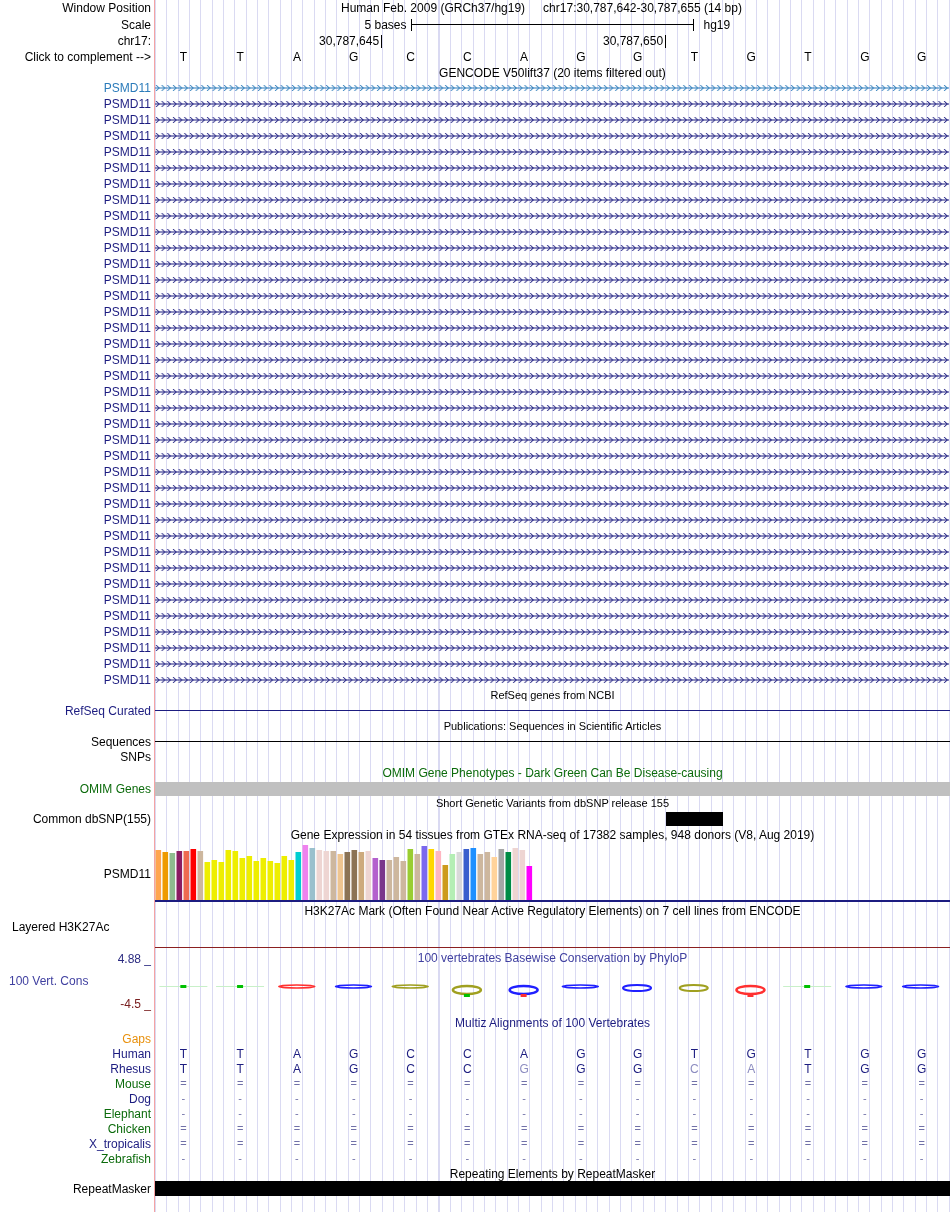 Image resolution: width=950 pixels, height=1212 pixels. Describe the element at coordinates (119, 1143) in the screenshot. I see `species-label: X_tropicalis` at that location.